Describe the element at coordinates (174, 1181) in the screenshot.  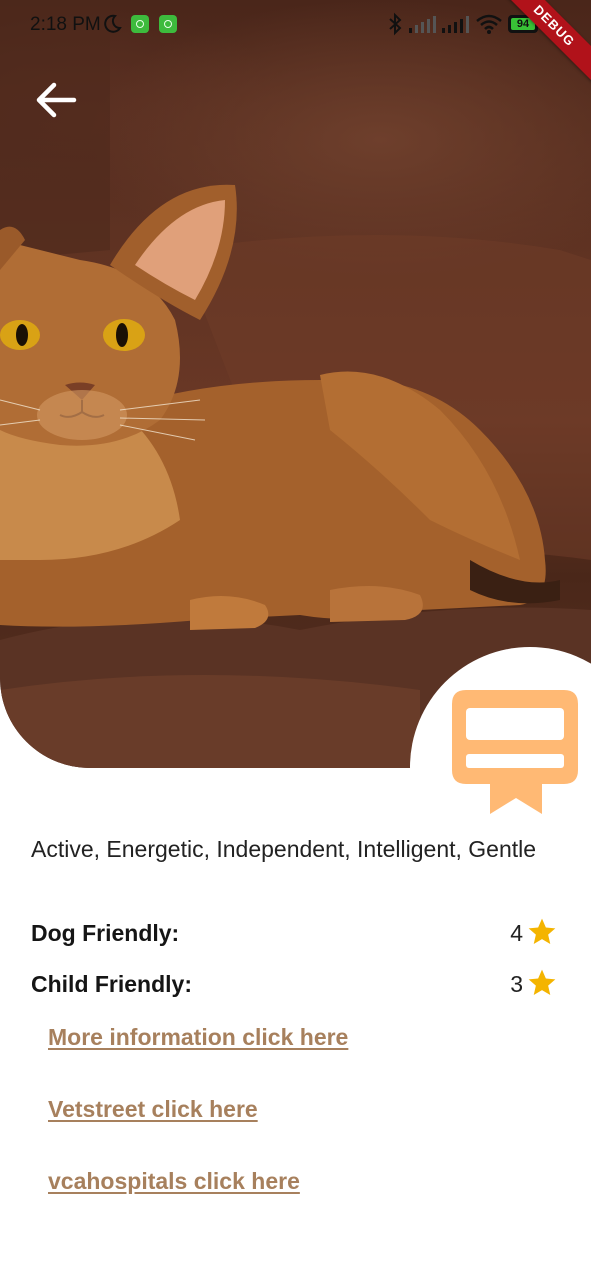
I see `vcahospitals-link: vcahospitals click here` at that location.